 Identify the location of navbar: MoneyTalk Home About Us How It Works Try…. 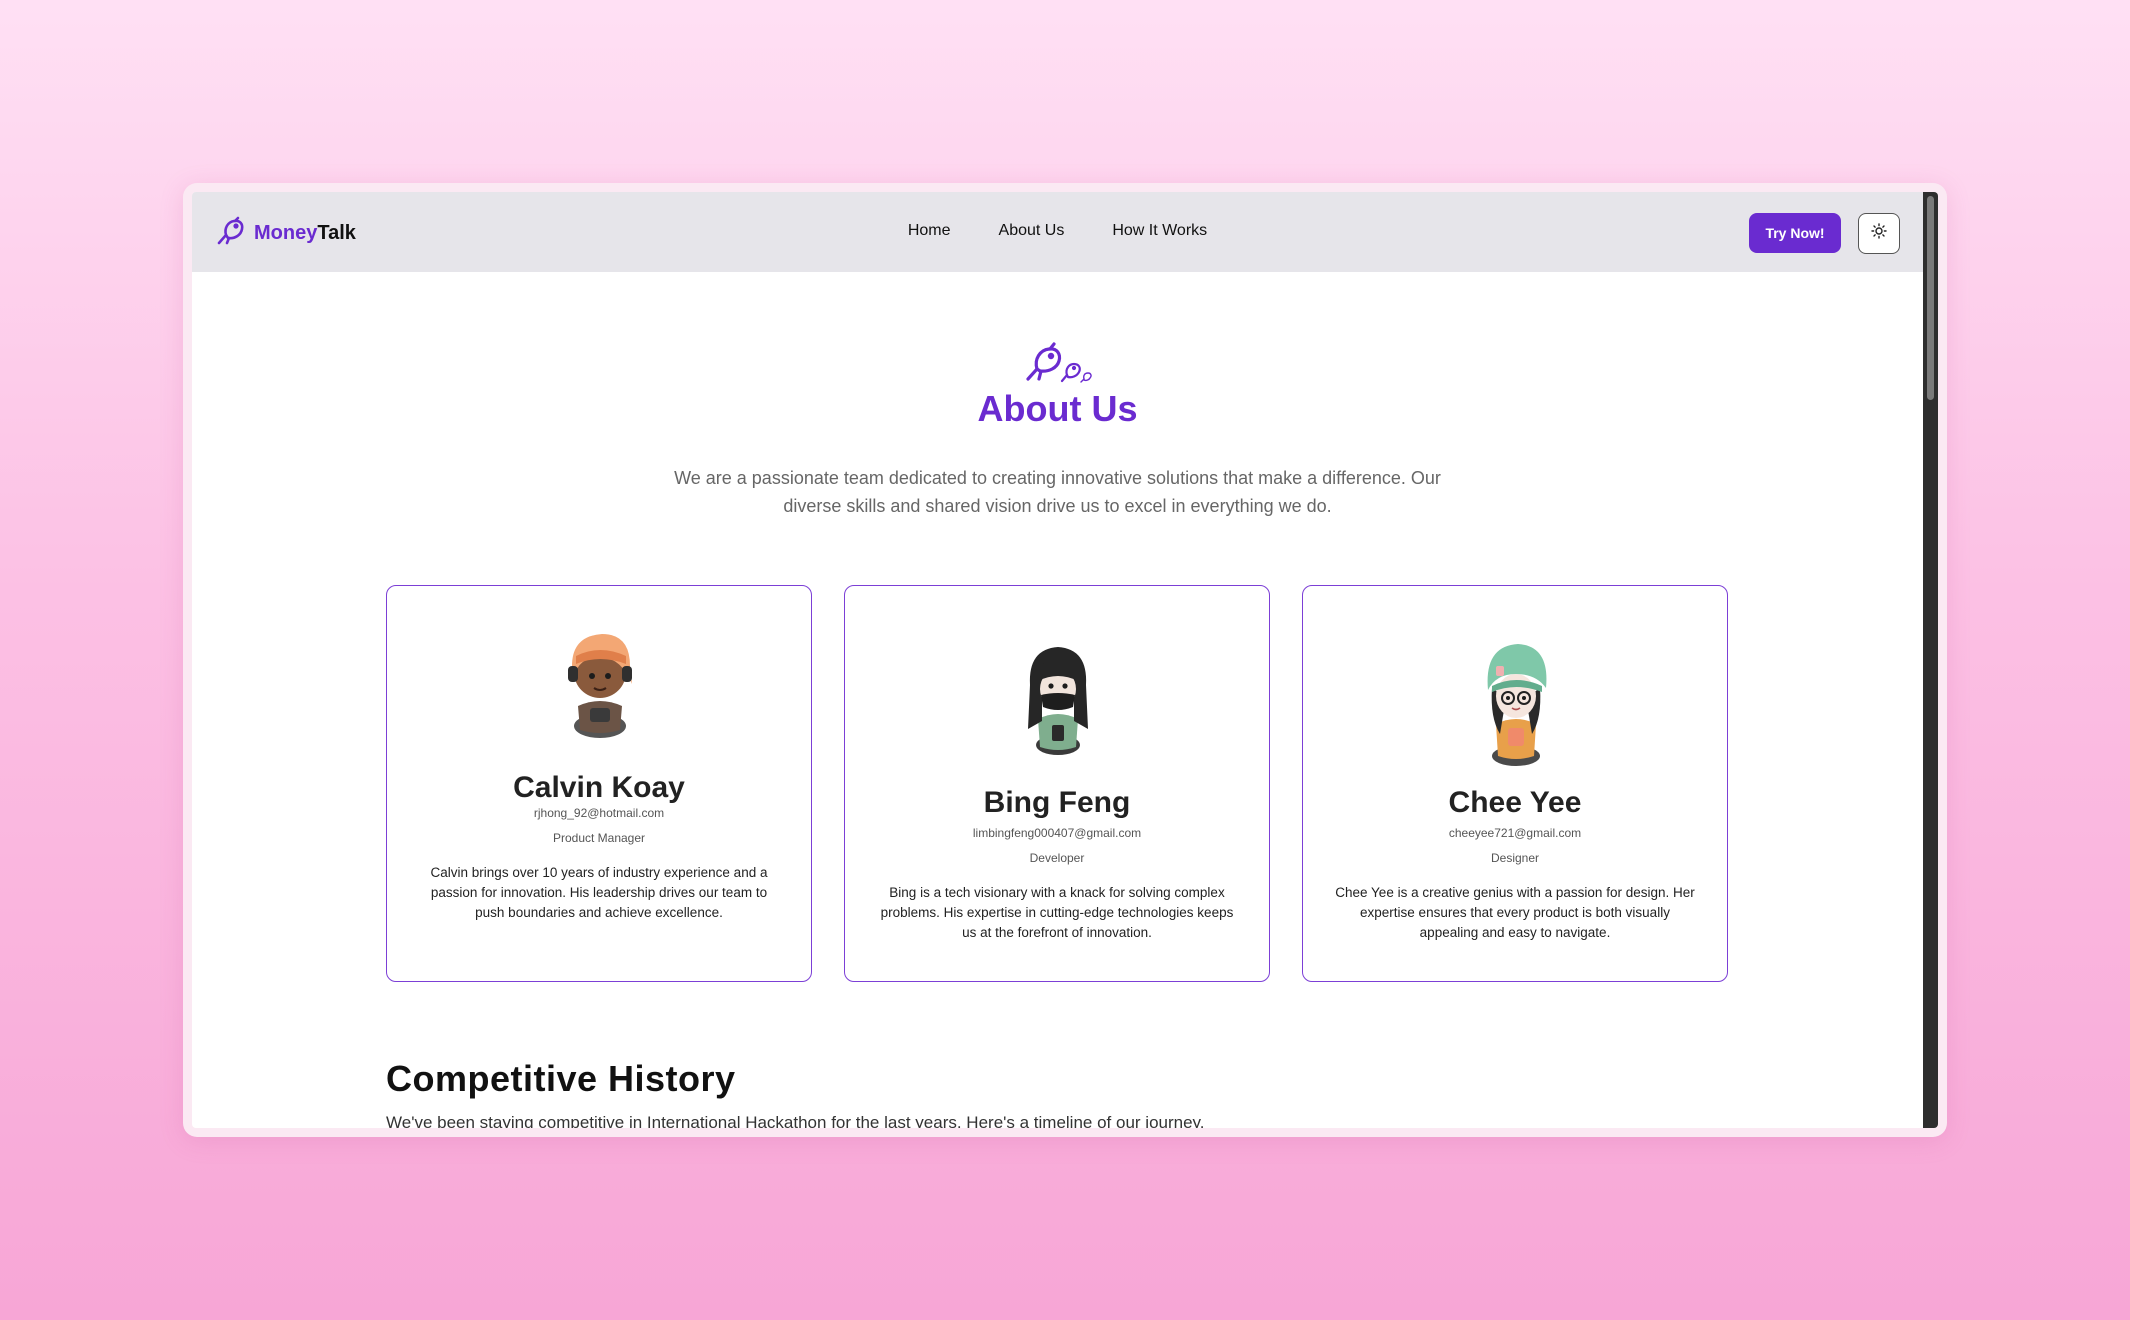
(1057, 232).